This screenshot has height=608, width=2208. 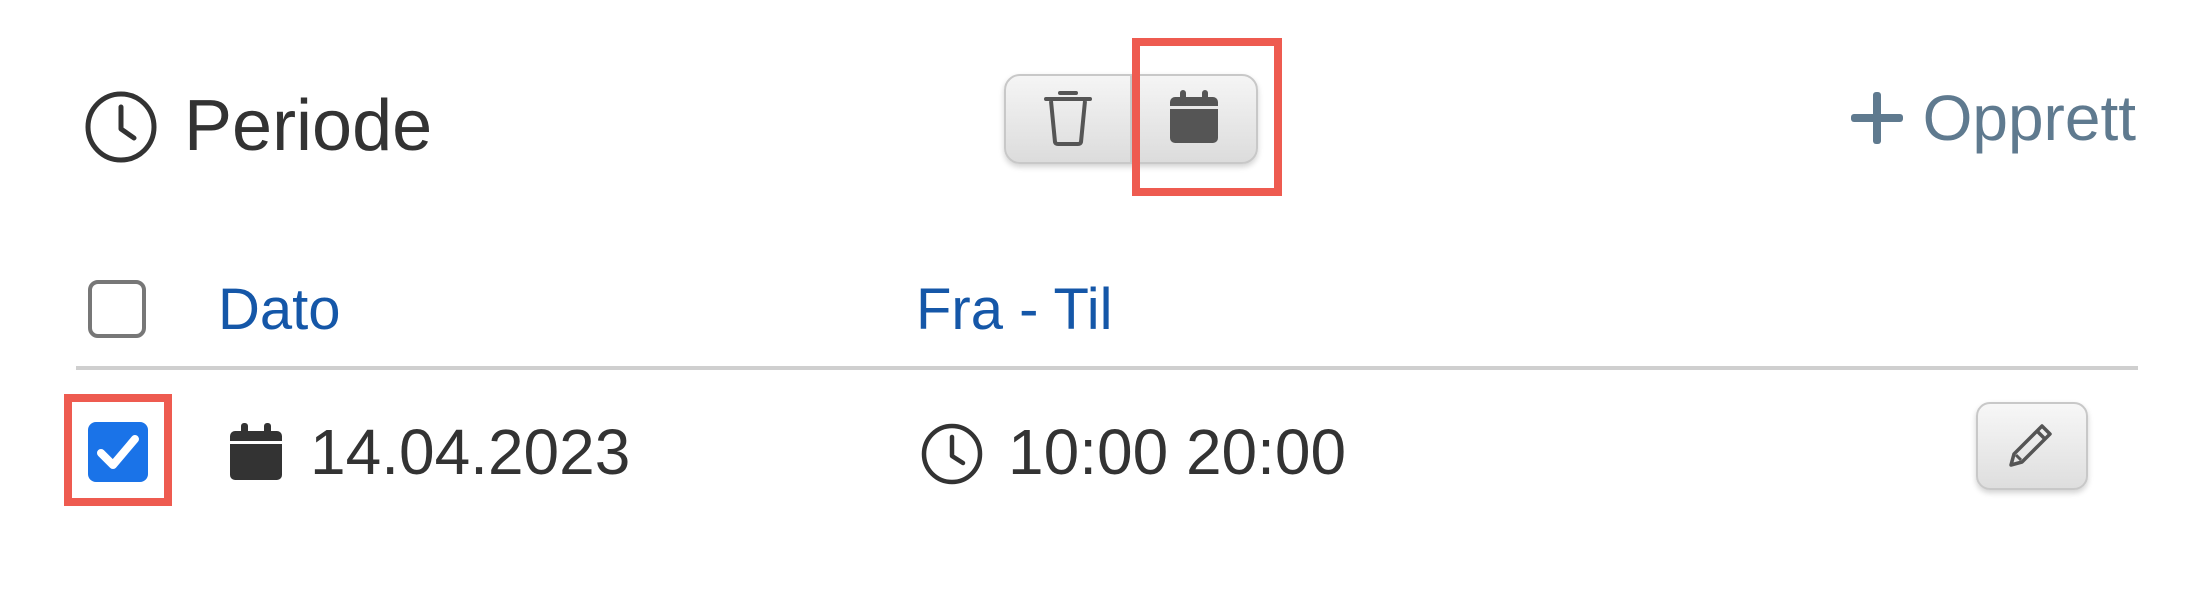 I want to click on plus-icon, so click(x=1876, y=118).